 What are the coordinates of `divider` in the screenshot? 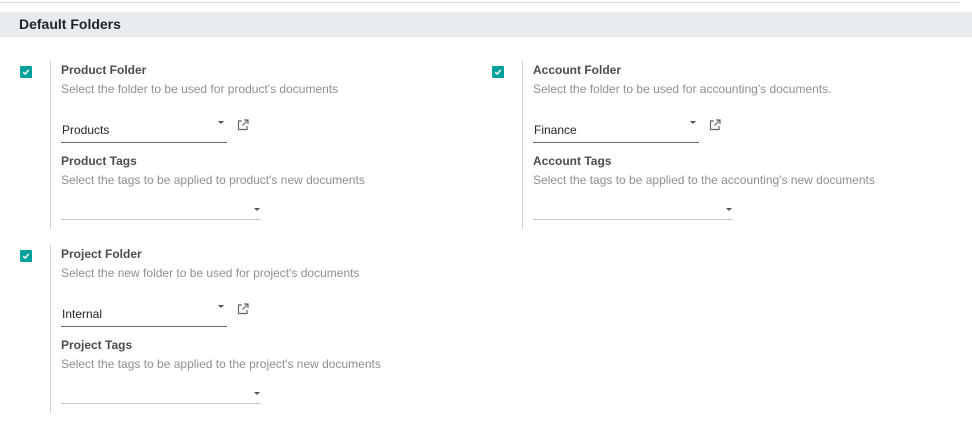 It's located at (480, 2).